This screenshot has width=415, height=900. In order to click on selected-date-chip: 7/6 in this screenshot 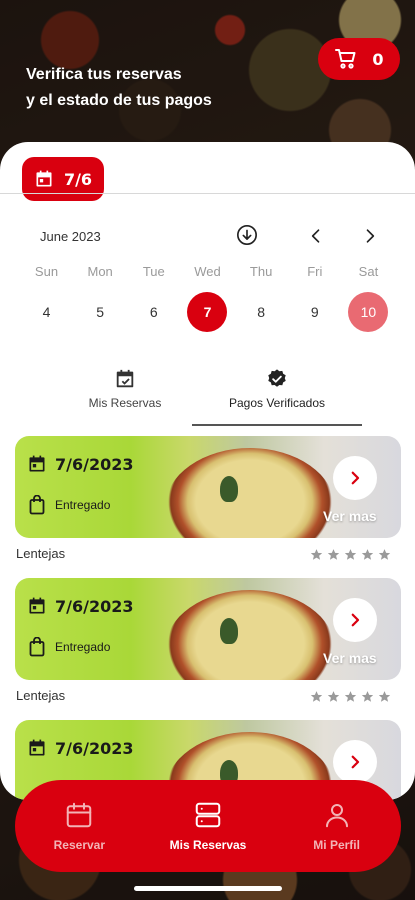, I will do `click(63, 179)`.